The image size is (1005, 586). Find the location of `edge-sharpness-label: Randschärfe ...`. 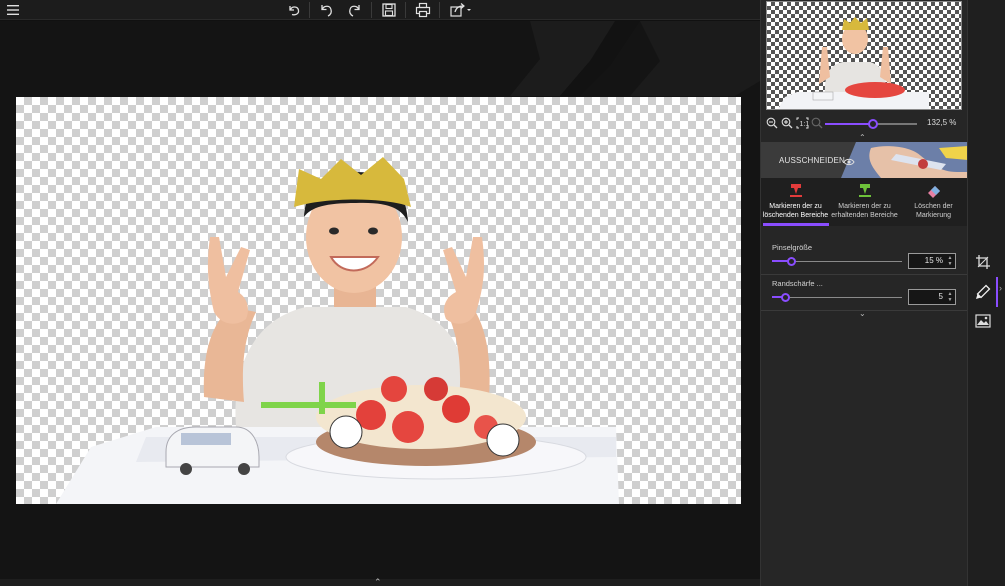

edge-sharpness-label: Randschärfe ... is located at coordinates (797, 283).